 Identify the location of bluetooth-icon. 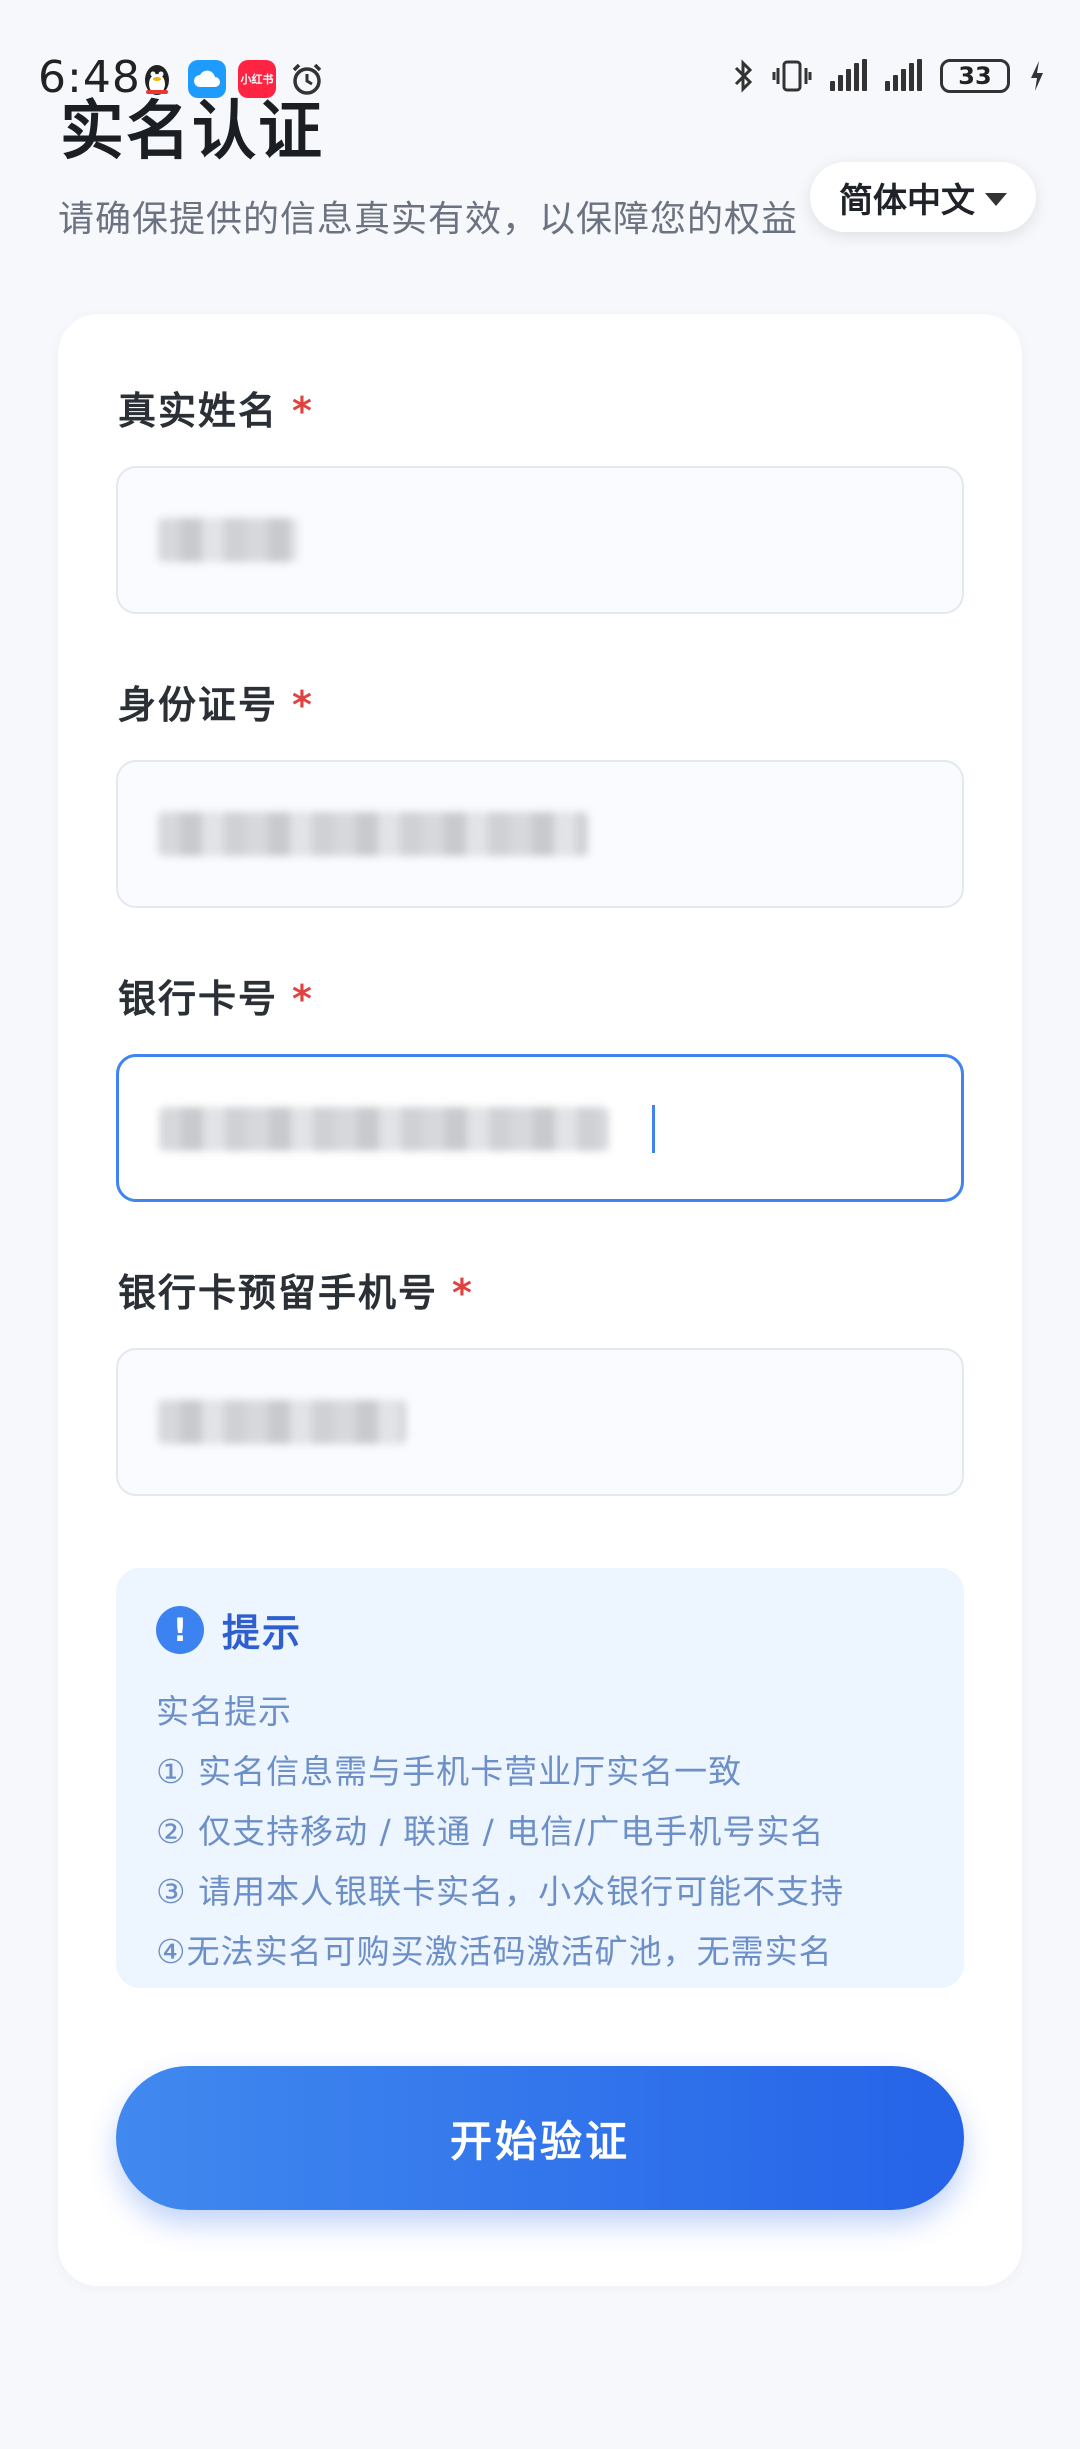
(743, 76).